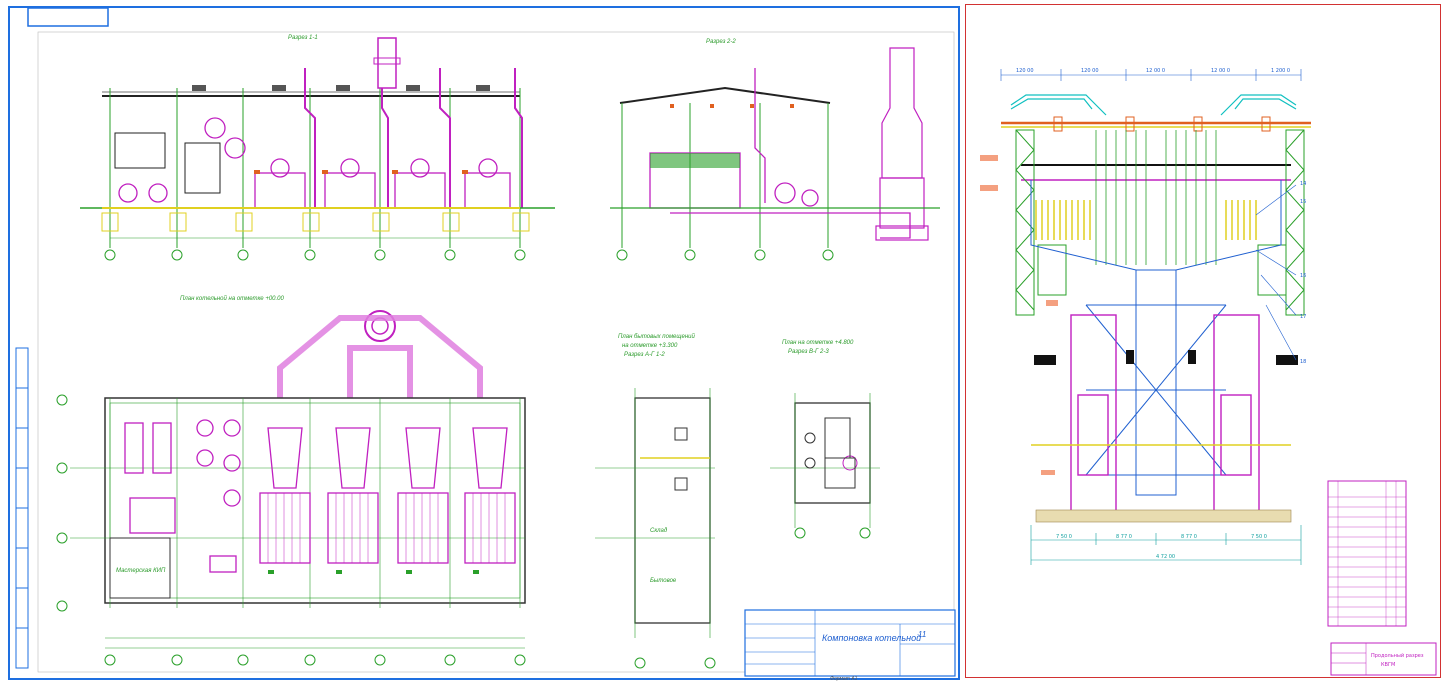 The image size is (1445, 683). I want to click on title-block-right, so click(1383, 659).